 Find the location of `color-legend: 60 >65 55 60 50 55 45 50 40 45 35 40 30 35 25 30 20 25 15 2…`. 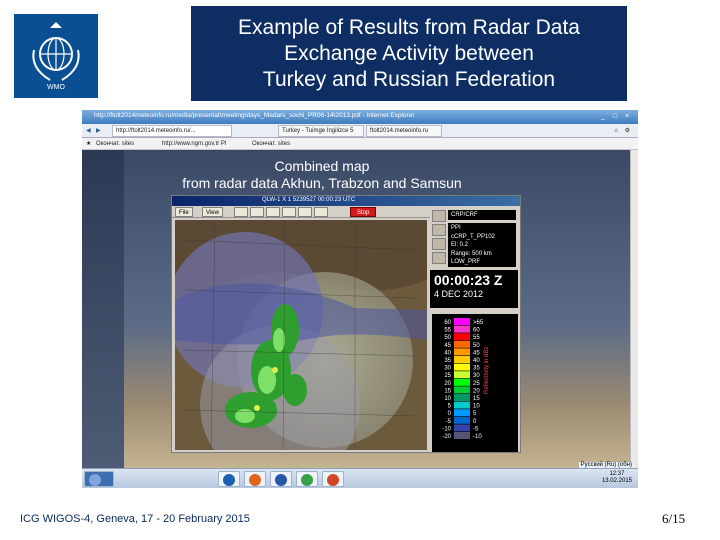

color-legend: 60 >65 55 60 50 55 45 50 40 45 35 40 30 35 25 30 20 25 15 2… is located at coordinates (475, 383).